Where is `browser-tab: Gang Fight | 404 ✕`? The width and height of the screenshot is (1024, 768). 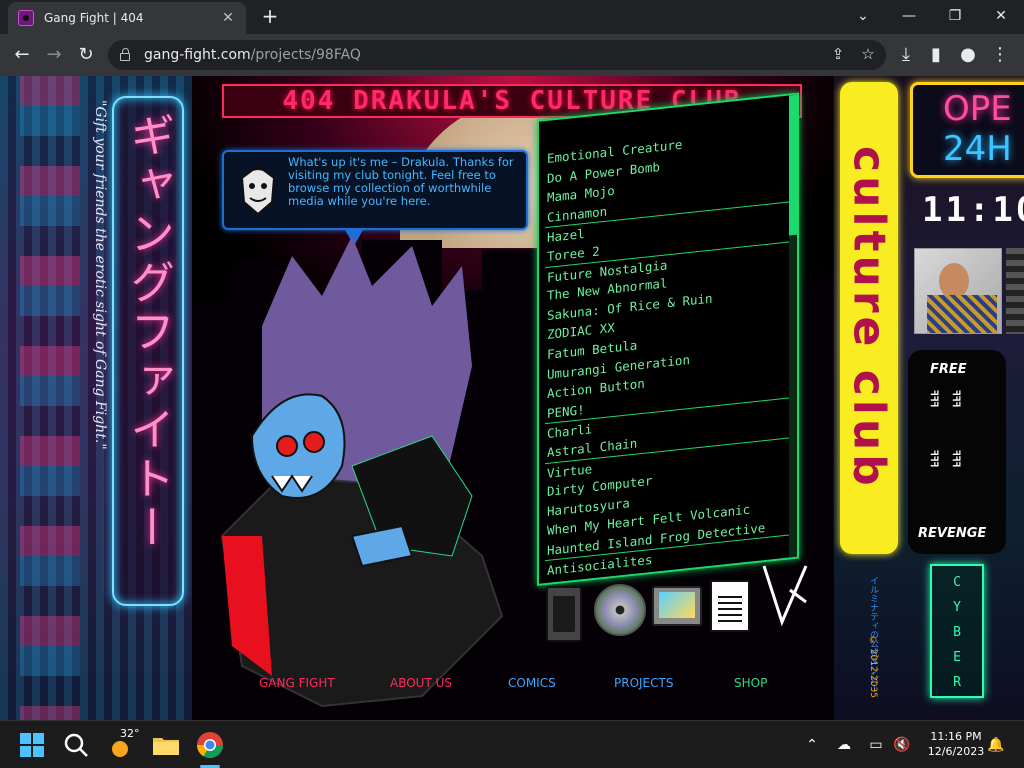
browser-tab: Gang Fight | 404 ✕ is located at coordinates (127, 18).